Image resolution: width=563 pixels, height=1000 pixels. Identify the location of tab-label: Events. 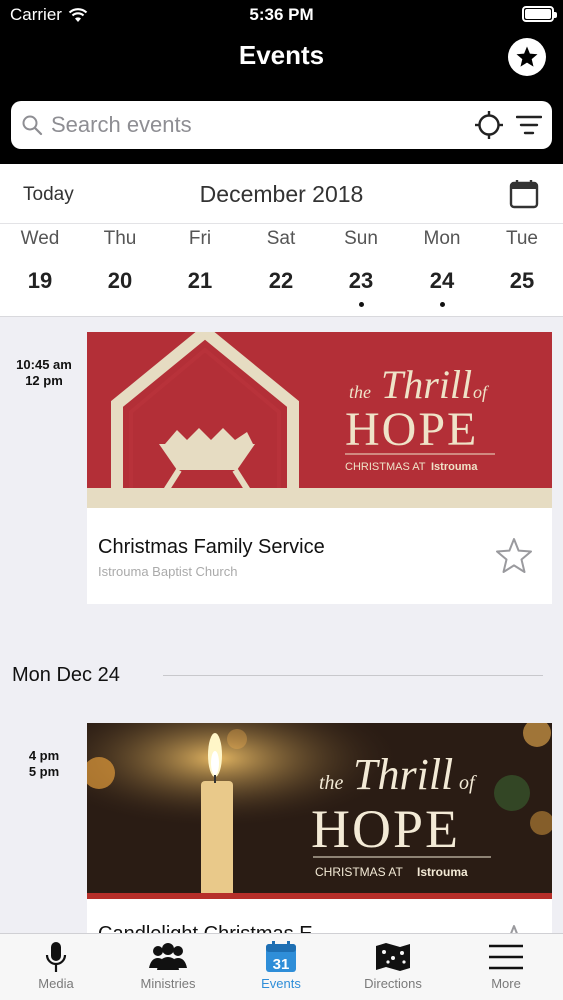
(281, 983).